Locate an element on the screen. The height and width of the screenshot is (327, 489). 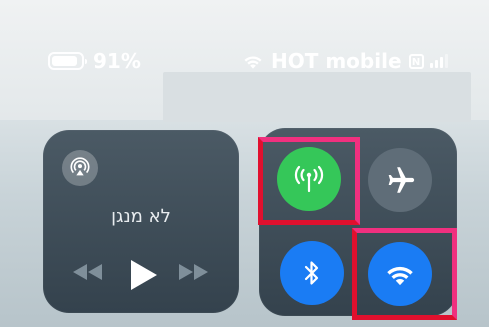
blurred-region is located at coordinates (317, 97).